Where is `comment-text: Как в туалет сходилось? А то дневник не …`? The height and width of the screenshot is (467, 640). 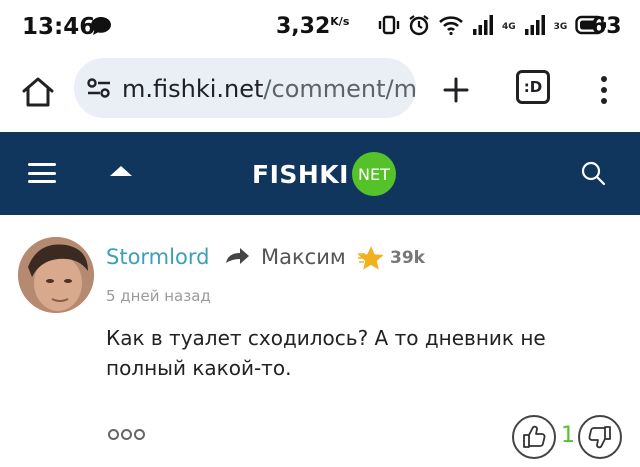
comment-text: Как в туалет сходилось? А то дневник не … is located at coordinates (326, 353).